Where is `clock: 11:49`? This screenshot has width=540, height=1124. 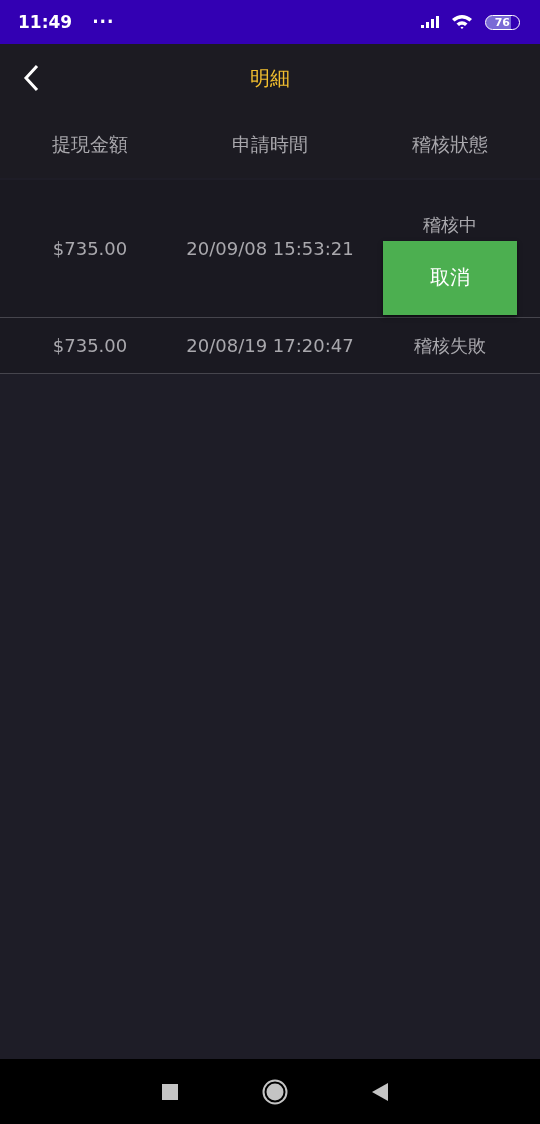 clock: 11:49 is located at coordinates (45, 22).